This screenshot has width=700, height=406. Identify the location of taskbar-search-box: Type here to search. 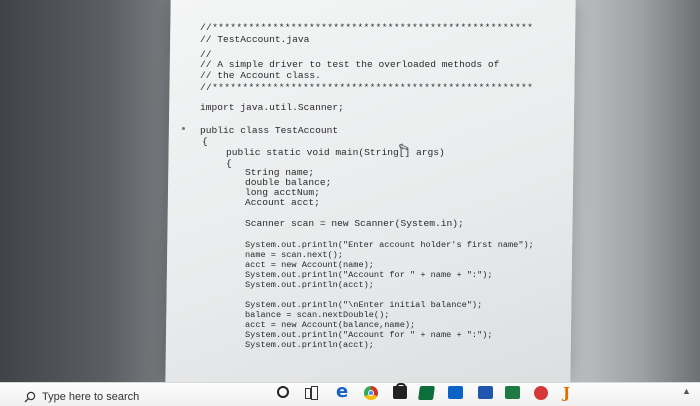
(81, 397).